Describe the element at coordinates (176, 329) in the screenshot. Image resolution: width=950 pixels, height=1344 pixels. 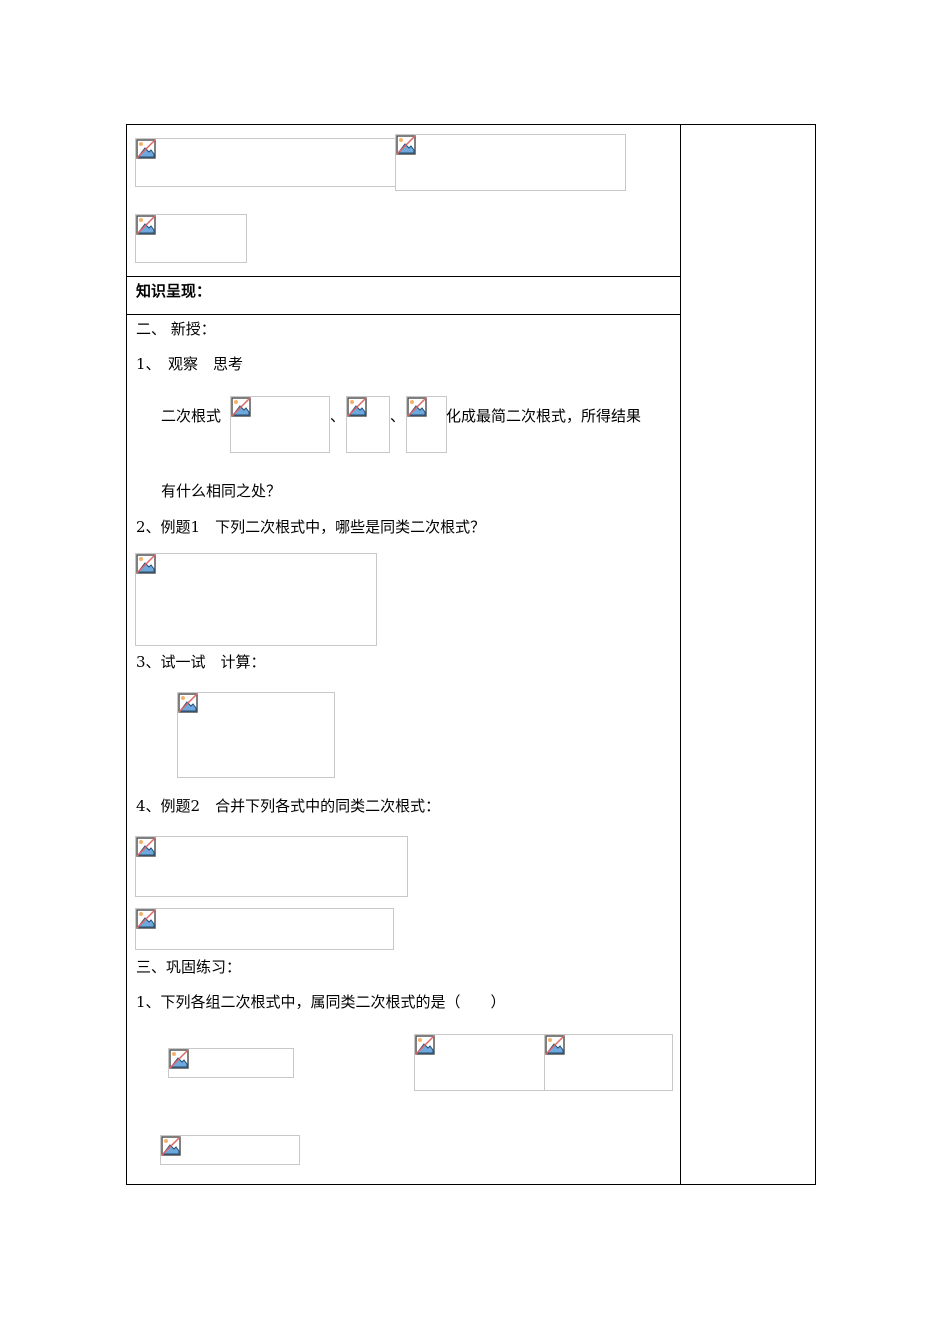
I see `new-lesson-title: 二、 新授：` at that location.